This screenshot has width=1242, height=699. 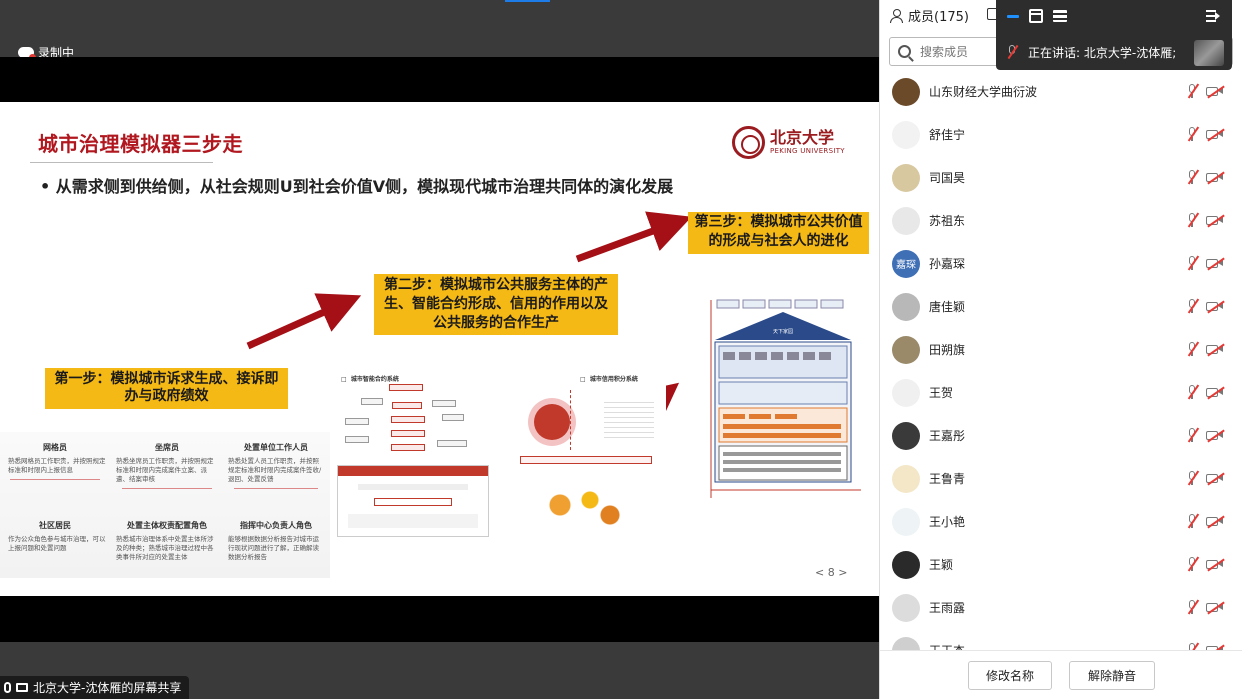 What do you see at coordinates (1061, 435) in the screenshot?
I see `member-row: 王嘉彤` at bounding box center [1061, 435].